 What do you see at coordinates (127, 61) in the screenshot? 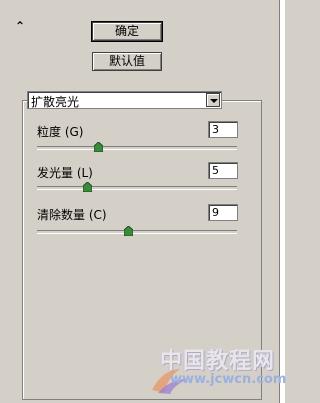
I see `default-button: 默认值` at bounding box center [127, 61].